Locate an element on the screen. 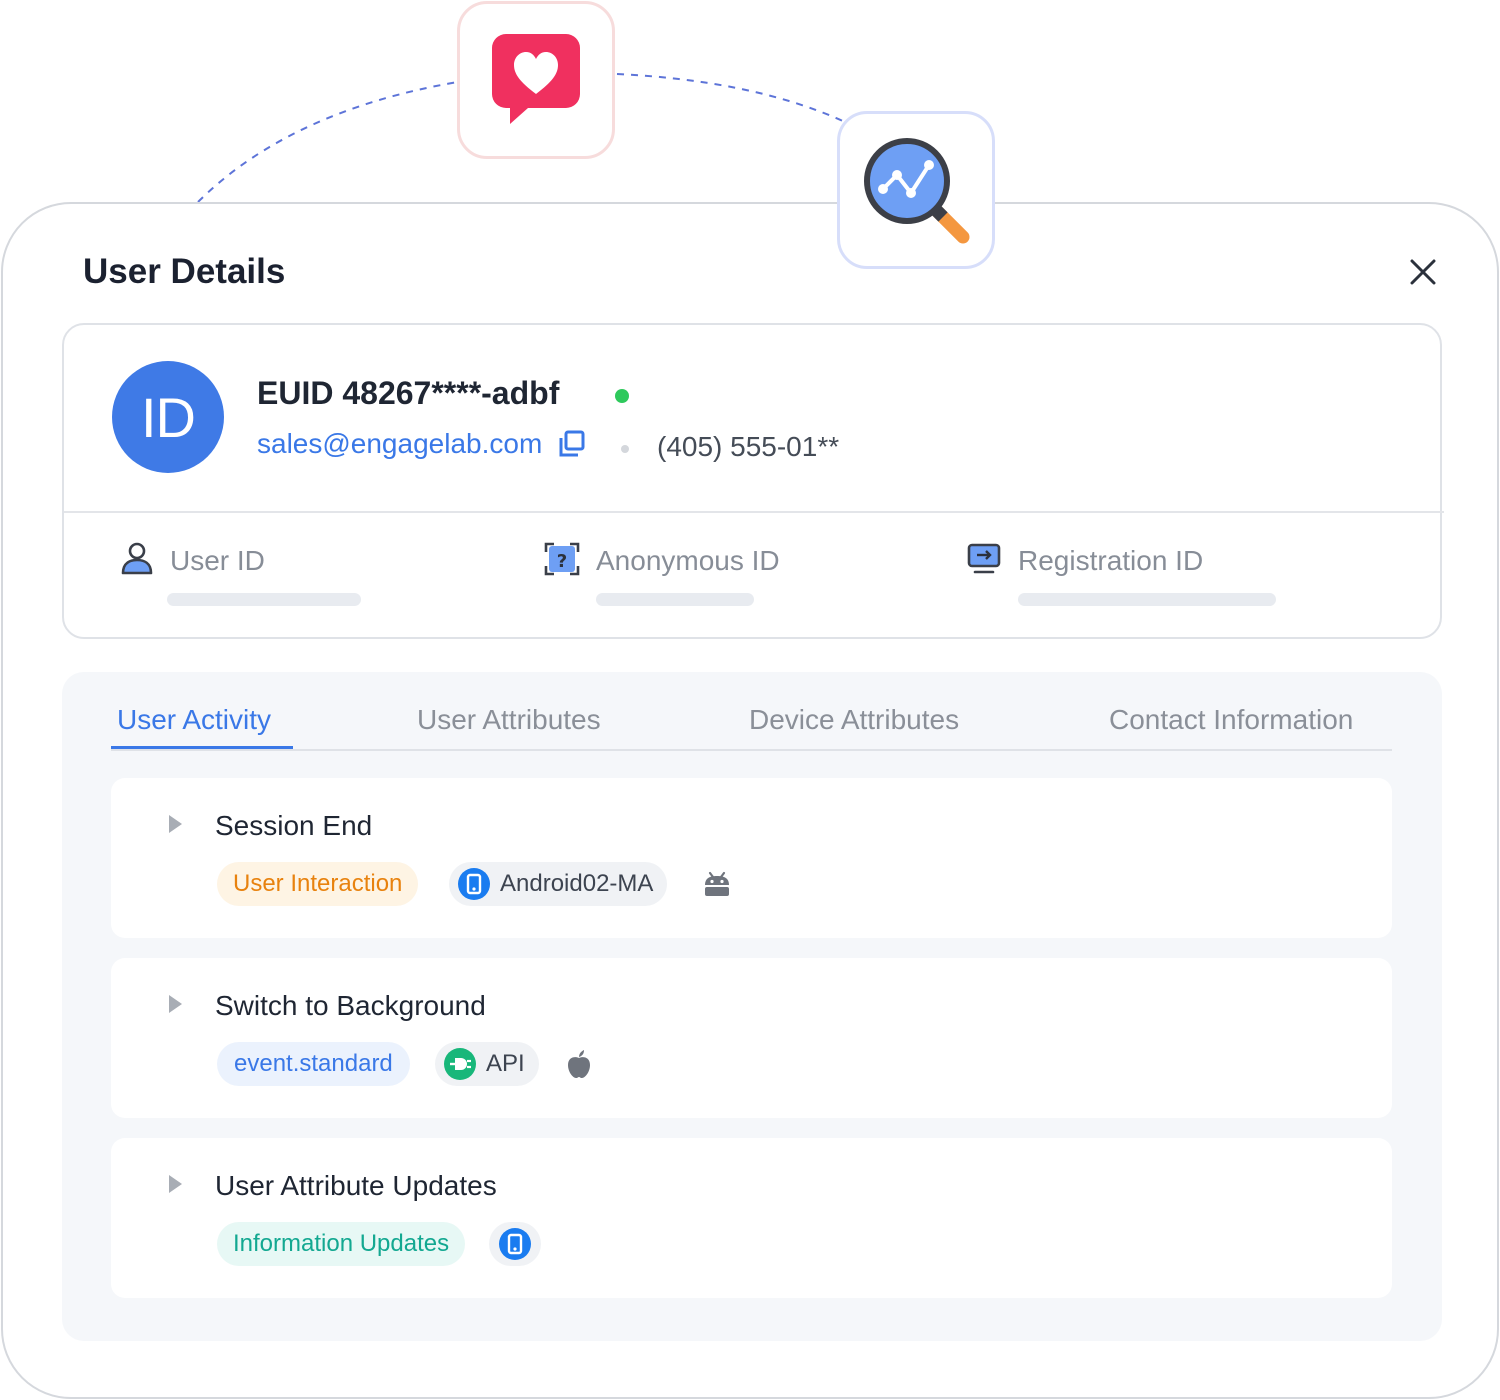 This screenshot has height=1400, width=1500. event-item-switch-to-background: Switch to Background event.standard API is located at coordinates (751, 1038).